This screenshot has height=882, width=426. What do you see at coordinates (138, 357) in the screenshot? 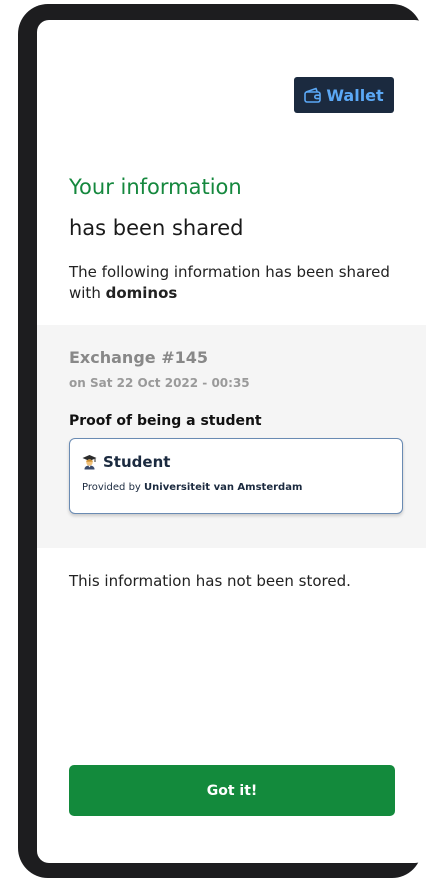
I see `exchange-title: Exchange #145` at bounding box center [138, 357].